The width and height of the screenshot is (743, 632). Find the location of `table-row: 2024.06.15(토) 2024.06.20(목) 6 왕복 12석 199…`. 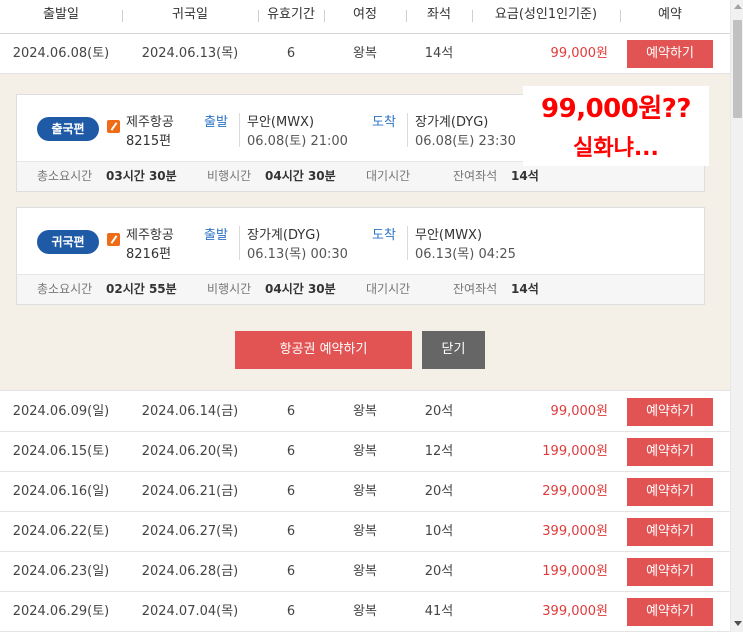

table-row: 2024.06.15(토) 2024.06.20(목) 6 왕복 12석 199… is located at coordinates (365, 452).